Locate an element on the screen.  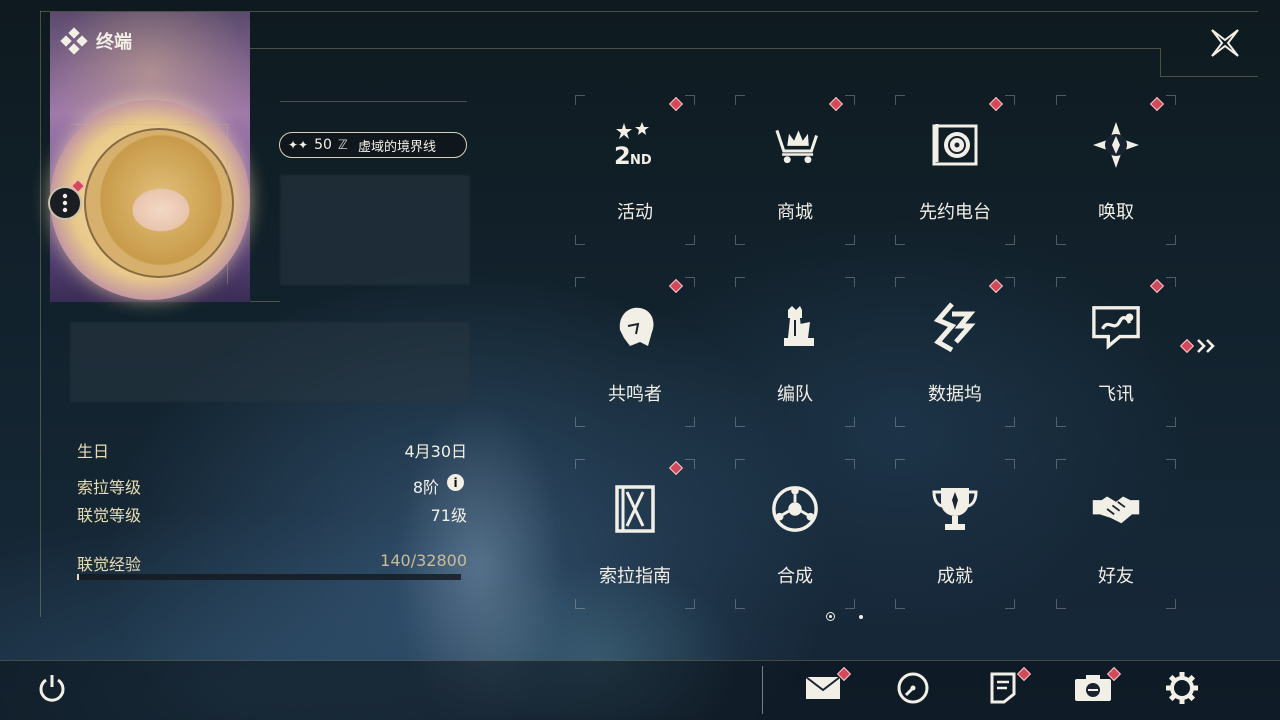
page-header: 终端 is located at coordinates (96, 41).